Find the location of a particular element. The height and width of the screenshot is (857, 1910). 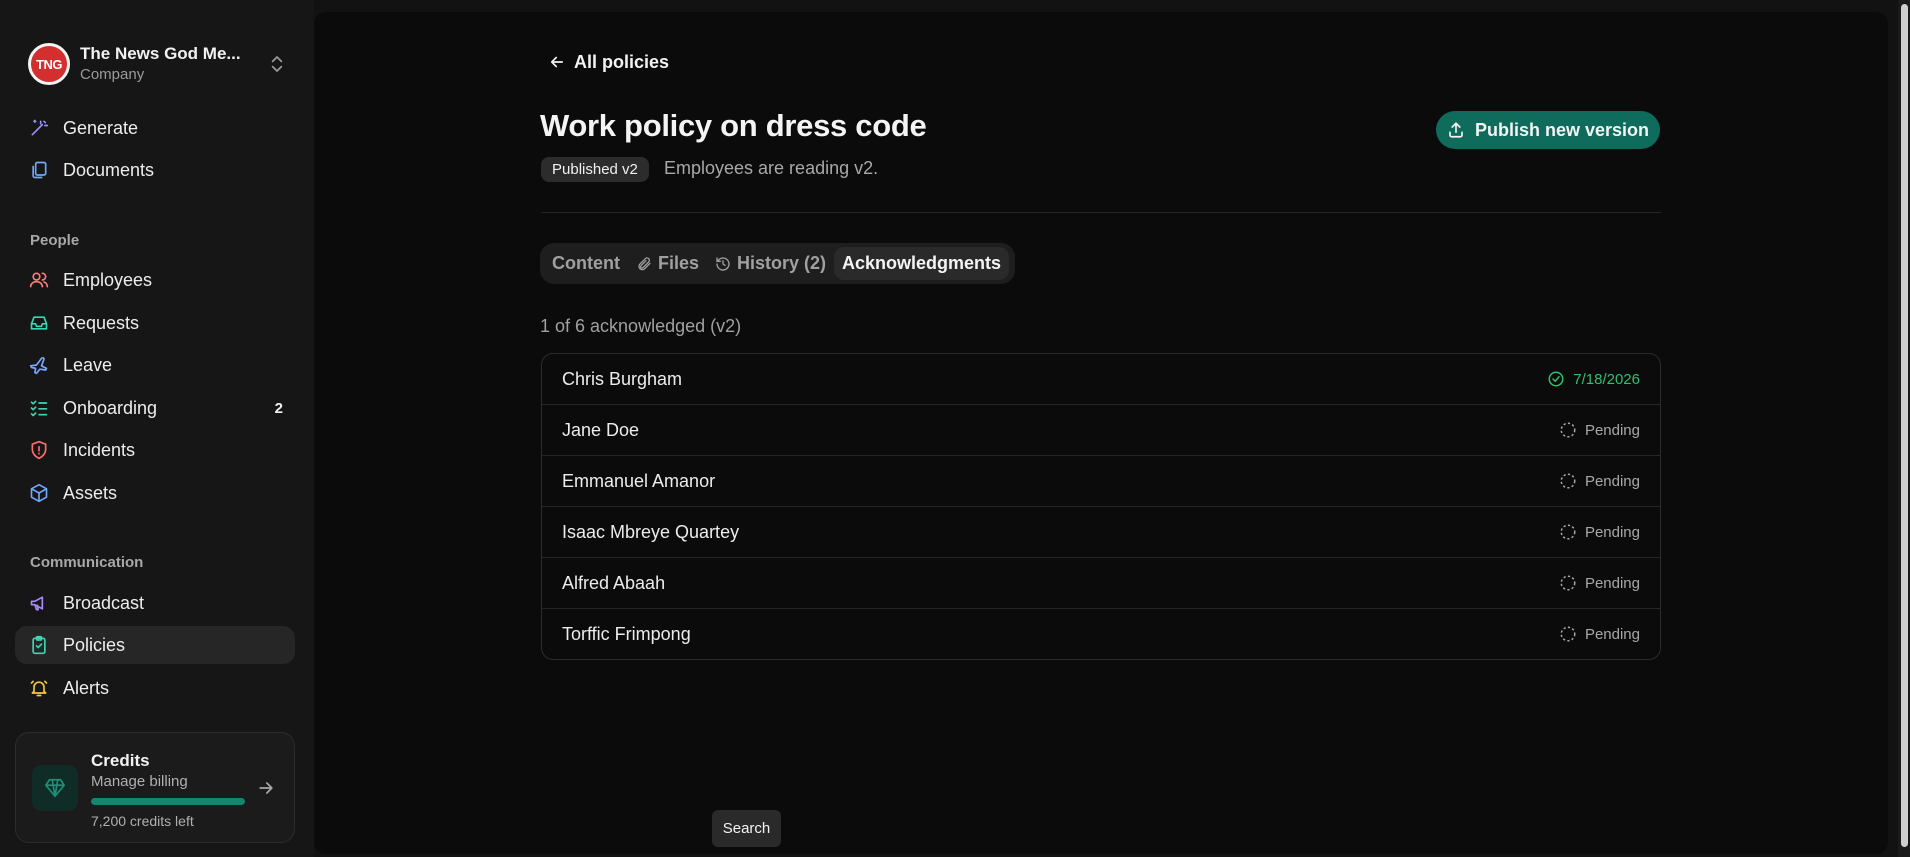

credits-title: Credits is located at coordinates (120, 760).